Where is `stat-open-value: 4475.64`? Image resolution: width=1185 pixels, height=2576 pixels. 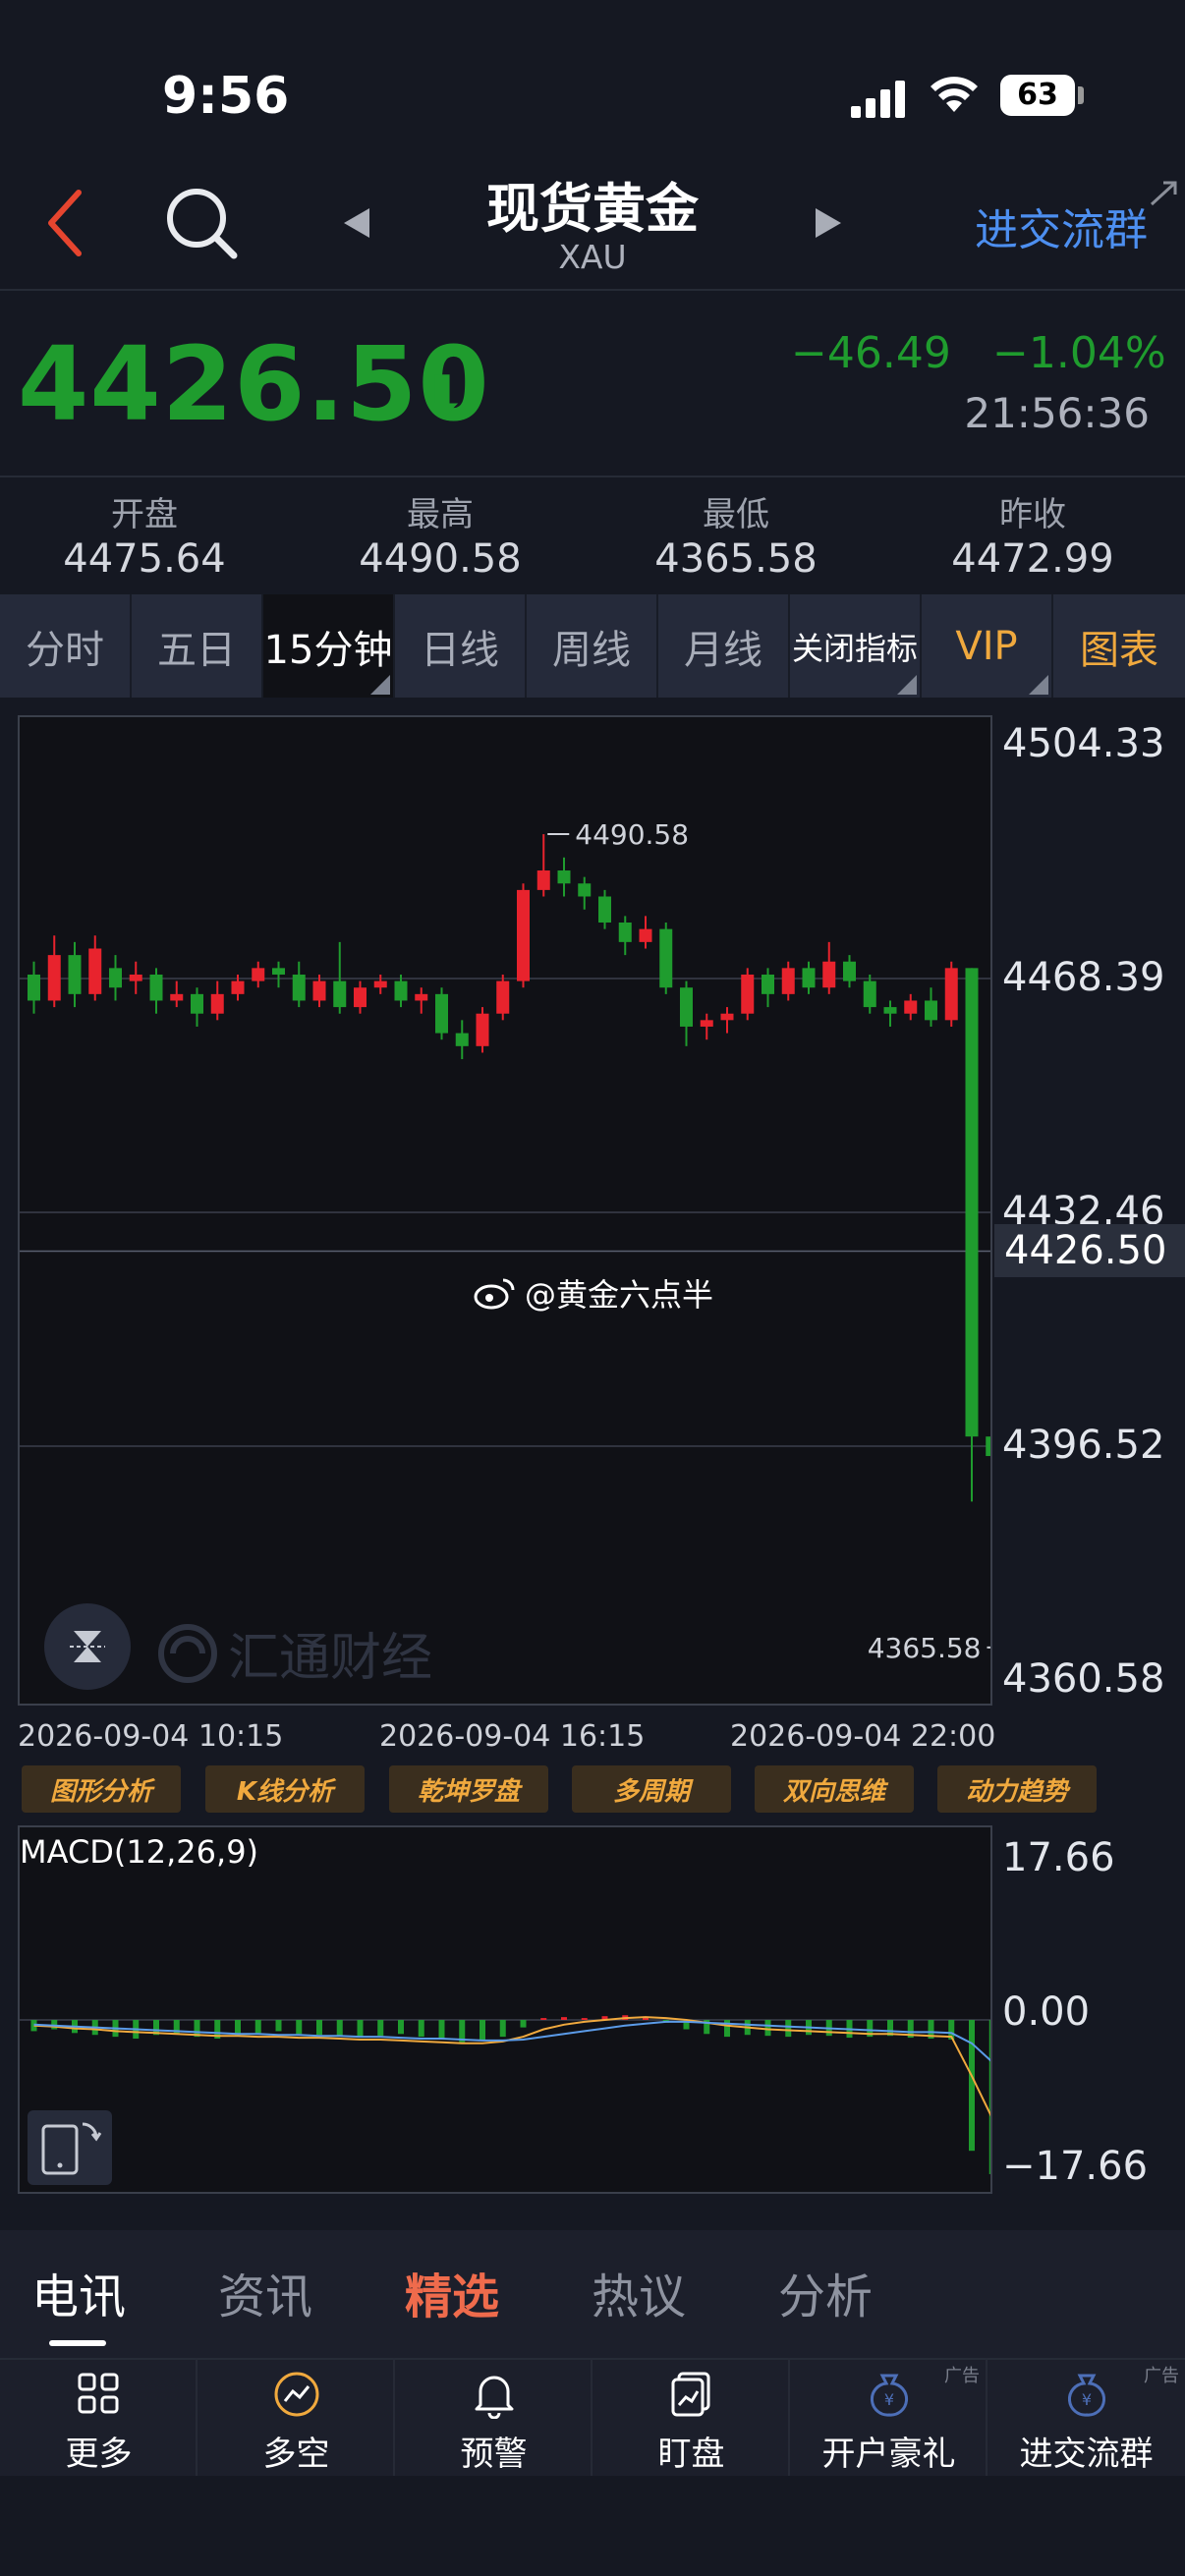
stat-open-value: 4475.64 is located at coordinates (145, 559).